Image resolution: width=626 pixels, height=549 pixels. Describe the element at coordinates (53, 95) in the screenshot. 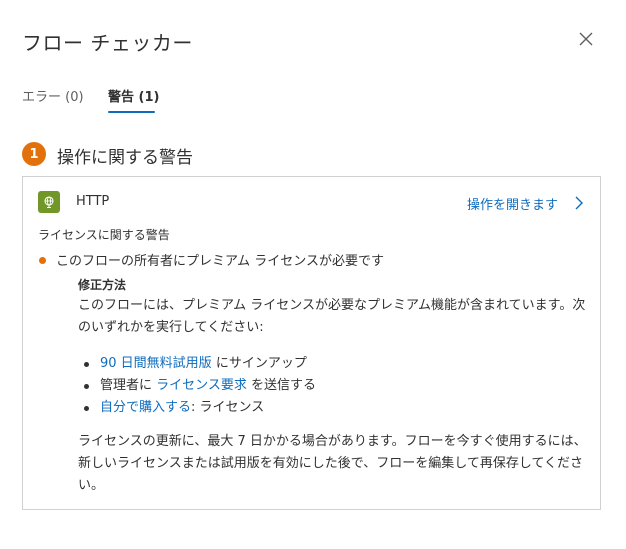

I see `tab-errors: エラー (0)` at that location.